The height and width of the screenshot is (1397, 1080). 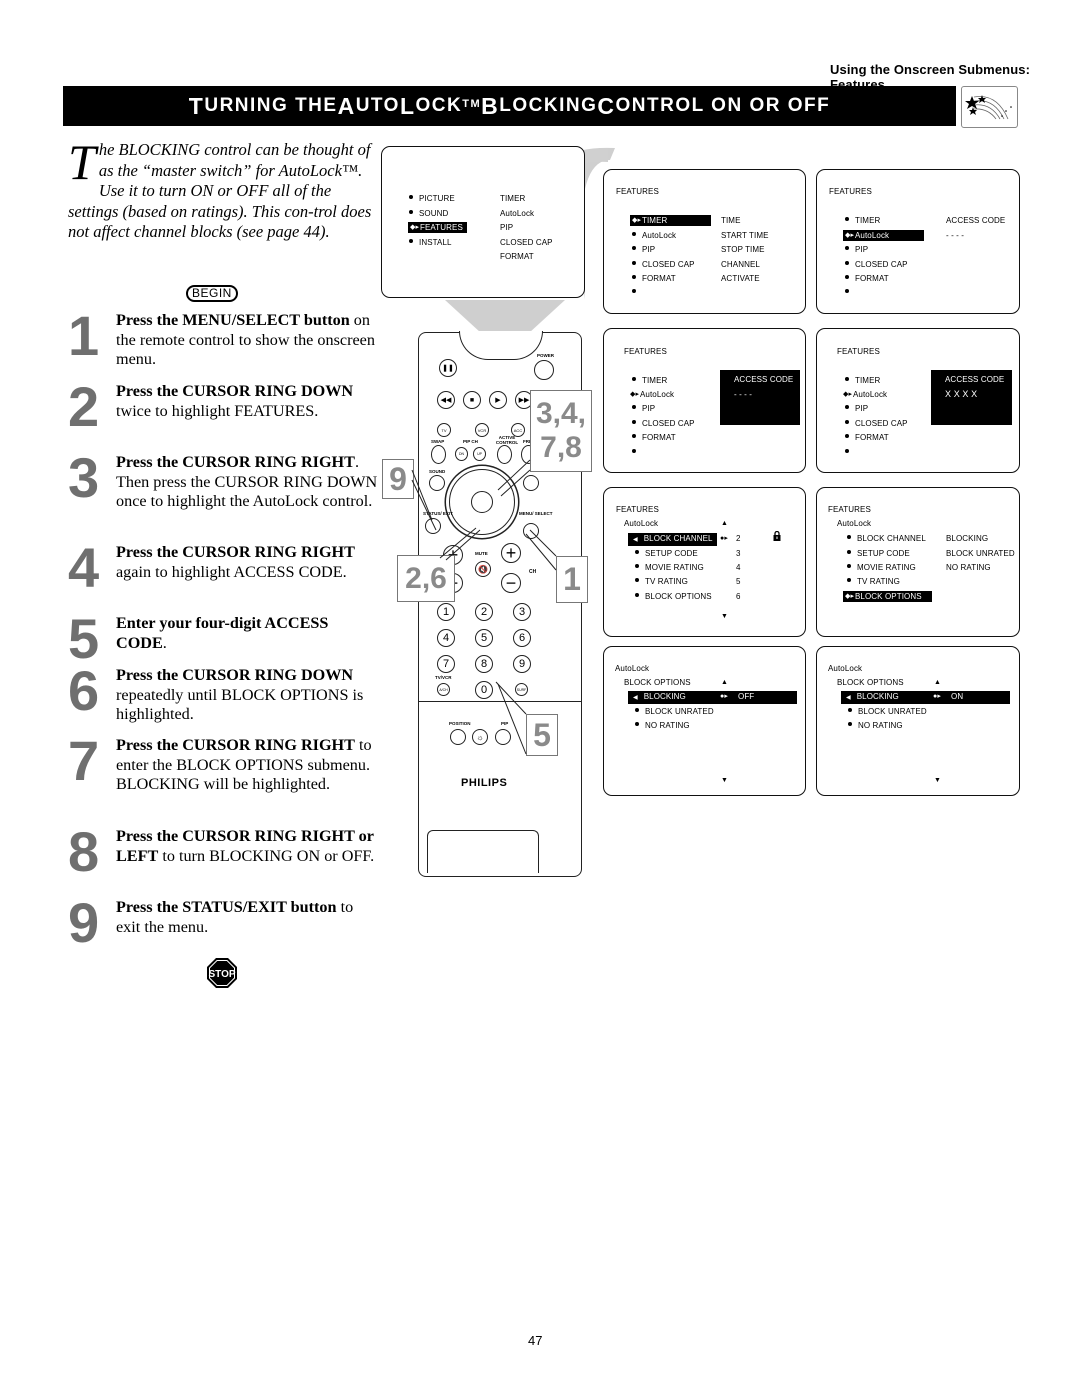 I want to click on callout-steps-3-4-7-8: 3,4, 7,8, so click(x=561, y=431).